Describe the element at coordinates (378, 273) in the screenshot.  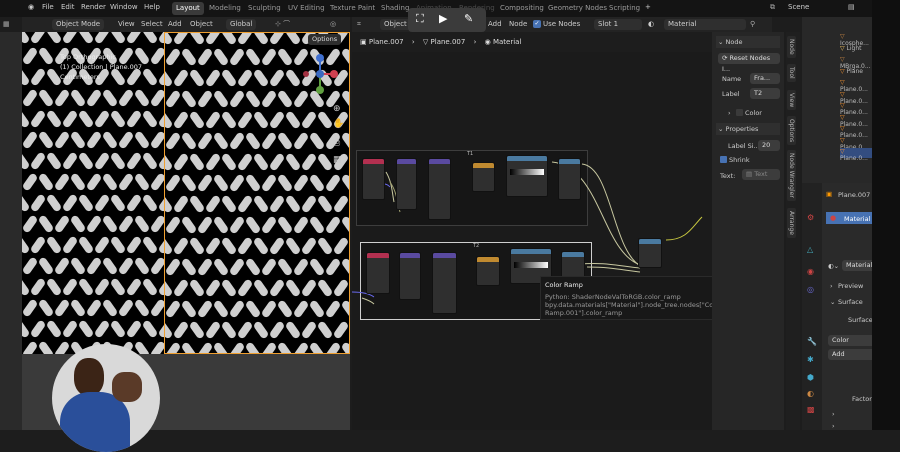
I see `texcoord-node-t2` at that location.